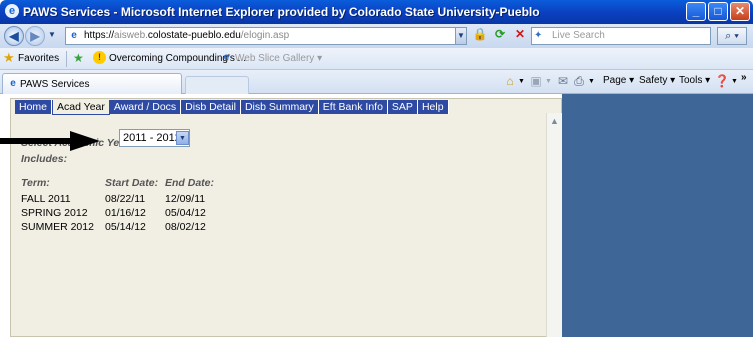  Describe the element at coordinates (125, 199) in the screenshot. I see `start-date-cell: 08/22/11` at that location.